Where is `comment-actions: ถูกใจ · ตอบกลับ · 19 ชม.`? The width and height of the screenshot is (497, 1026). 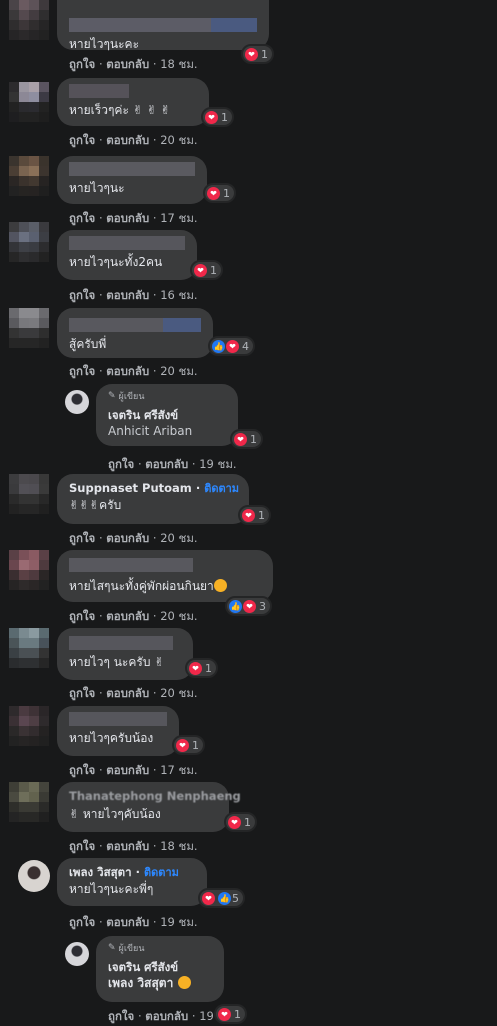
comment-actions: ถูกใจ · ตอบกลับ · 19 ชม. is located at coordinates (133, 923).